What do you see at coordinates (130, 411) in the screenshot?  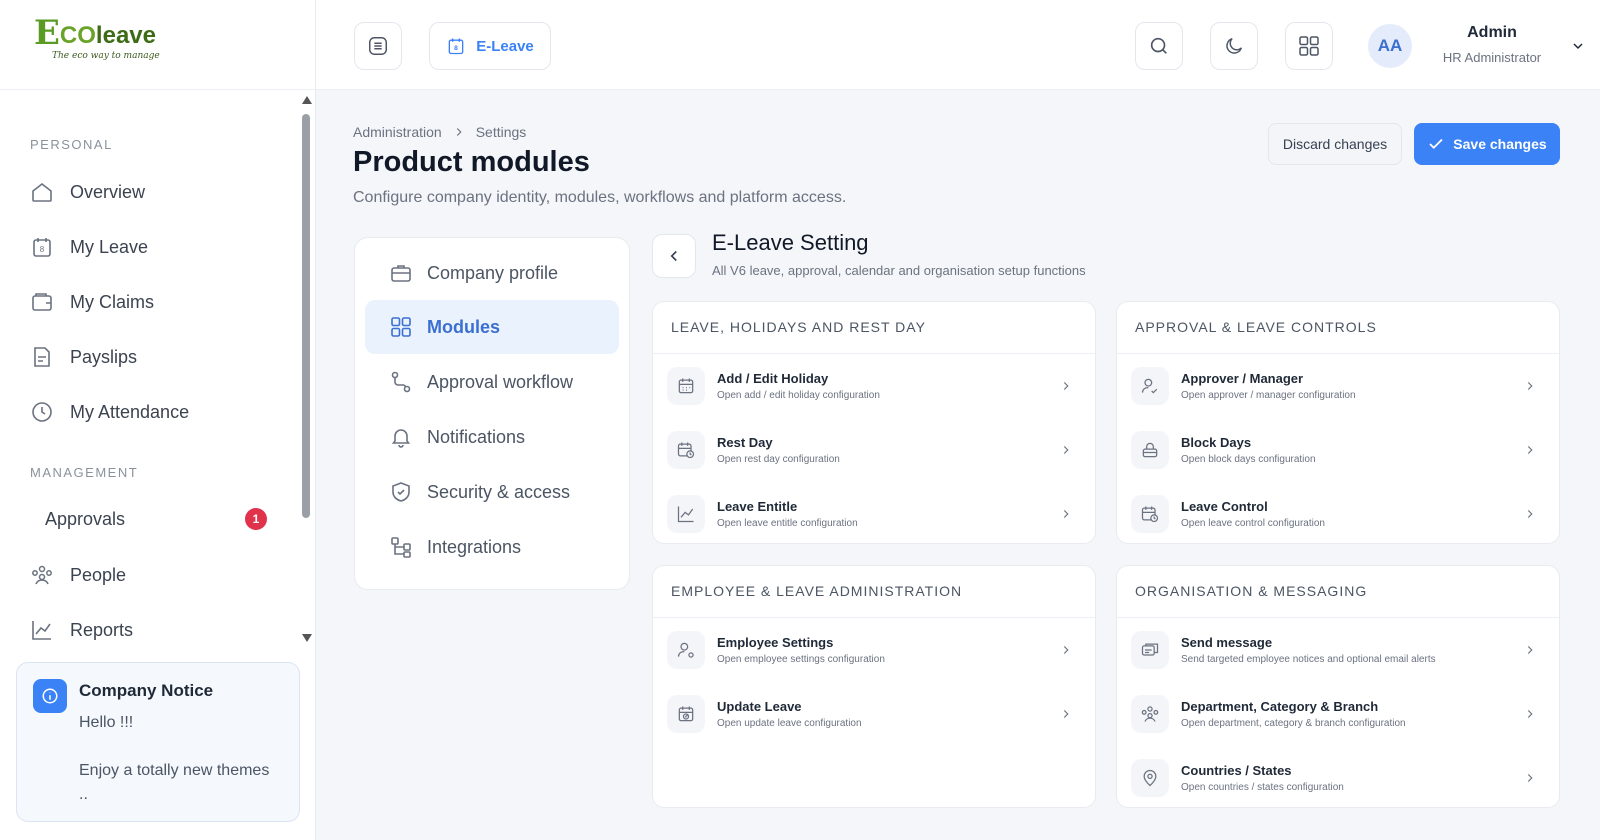 I see `sidebar-item-label: My Attendance` at bounding box center [130, 411].